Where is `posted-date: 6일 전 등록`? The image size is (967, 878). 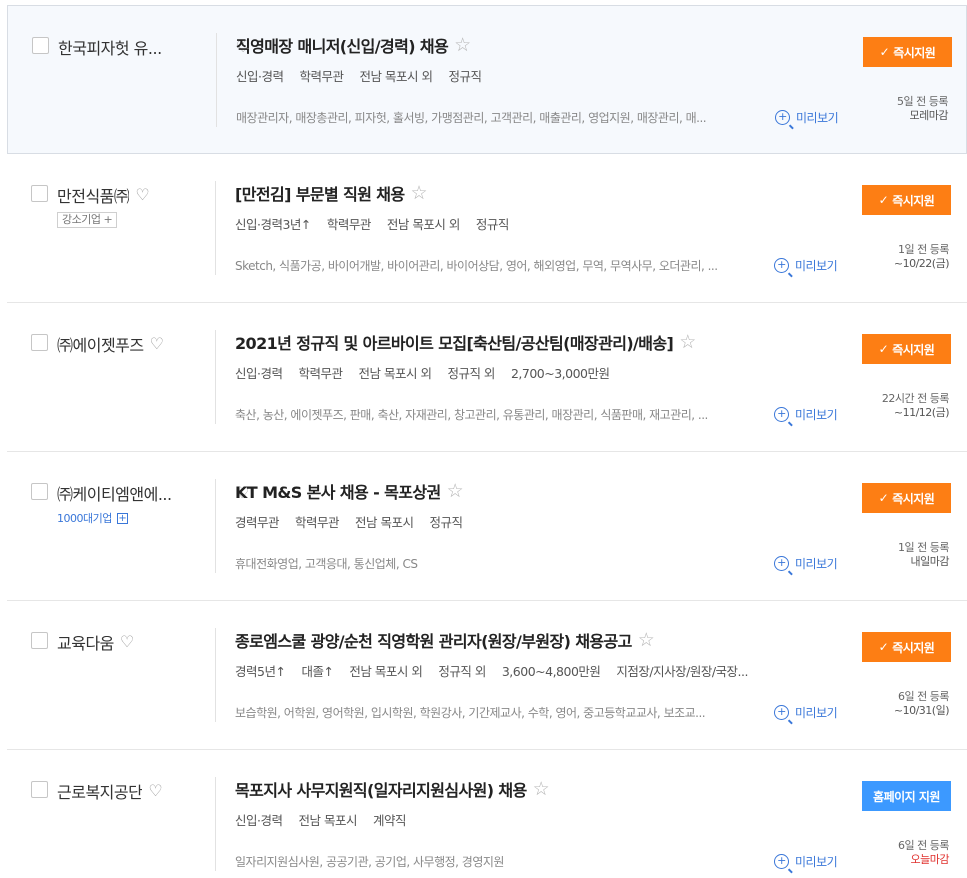 posted-date: 6일 전 등록 is located at coordinates (923, 845).